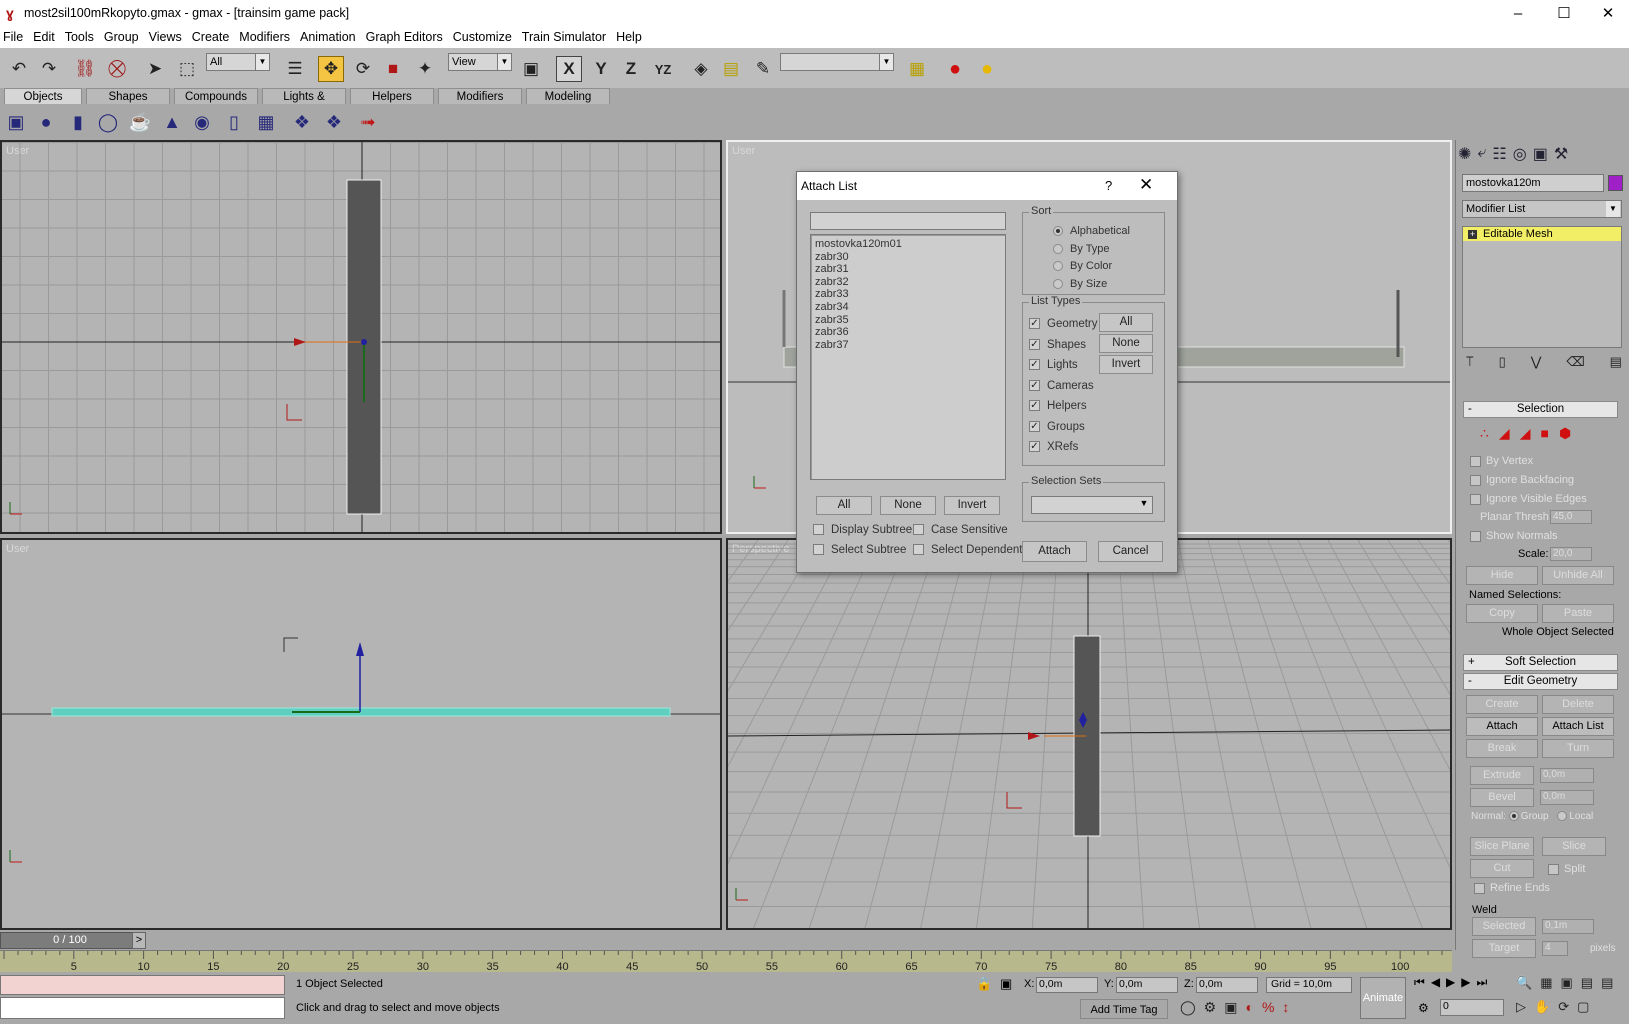  I want to click on spinner-snap-icon: ↕, so click(1285, 1009).